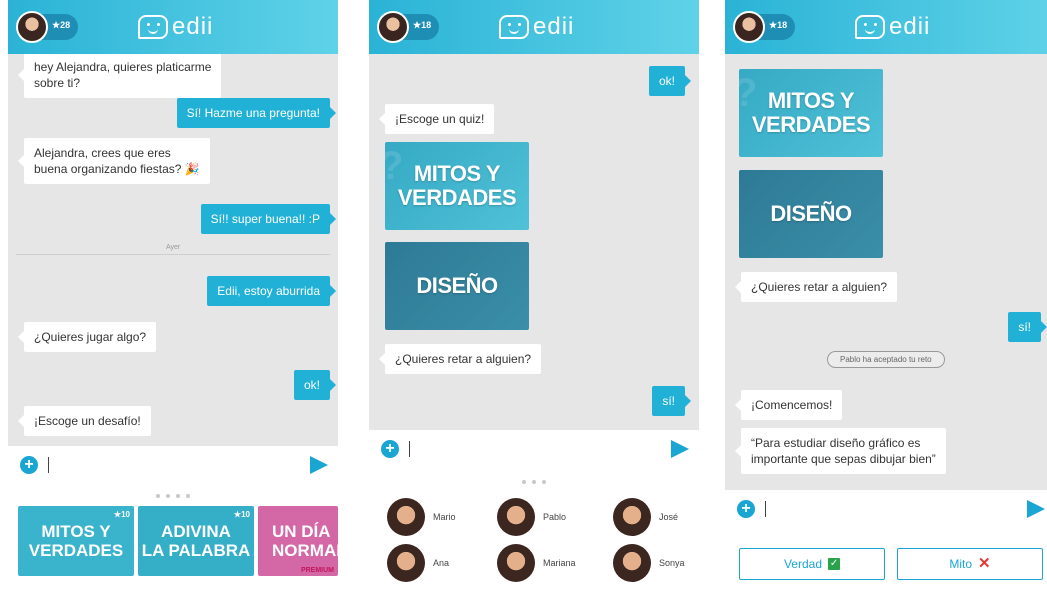  I want to click on premium-badge: PREMIUM, so click(317, 570).